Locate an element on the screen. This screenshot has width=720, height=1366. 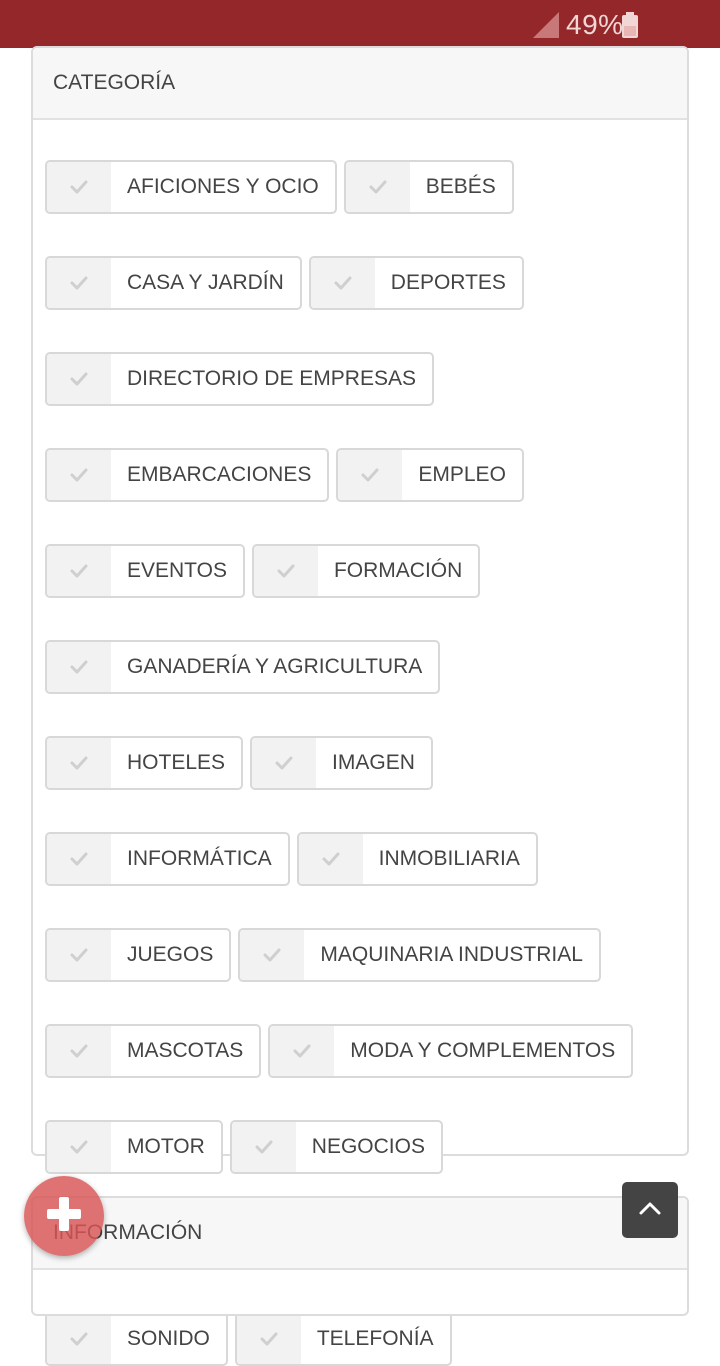
category-button: CASA Y JARDÍN is located at coordinates (173, 283).